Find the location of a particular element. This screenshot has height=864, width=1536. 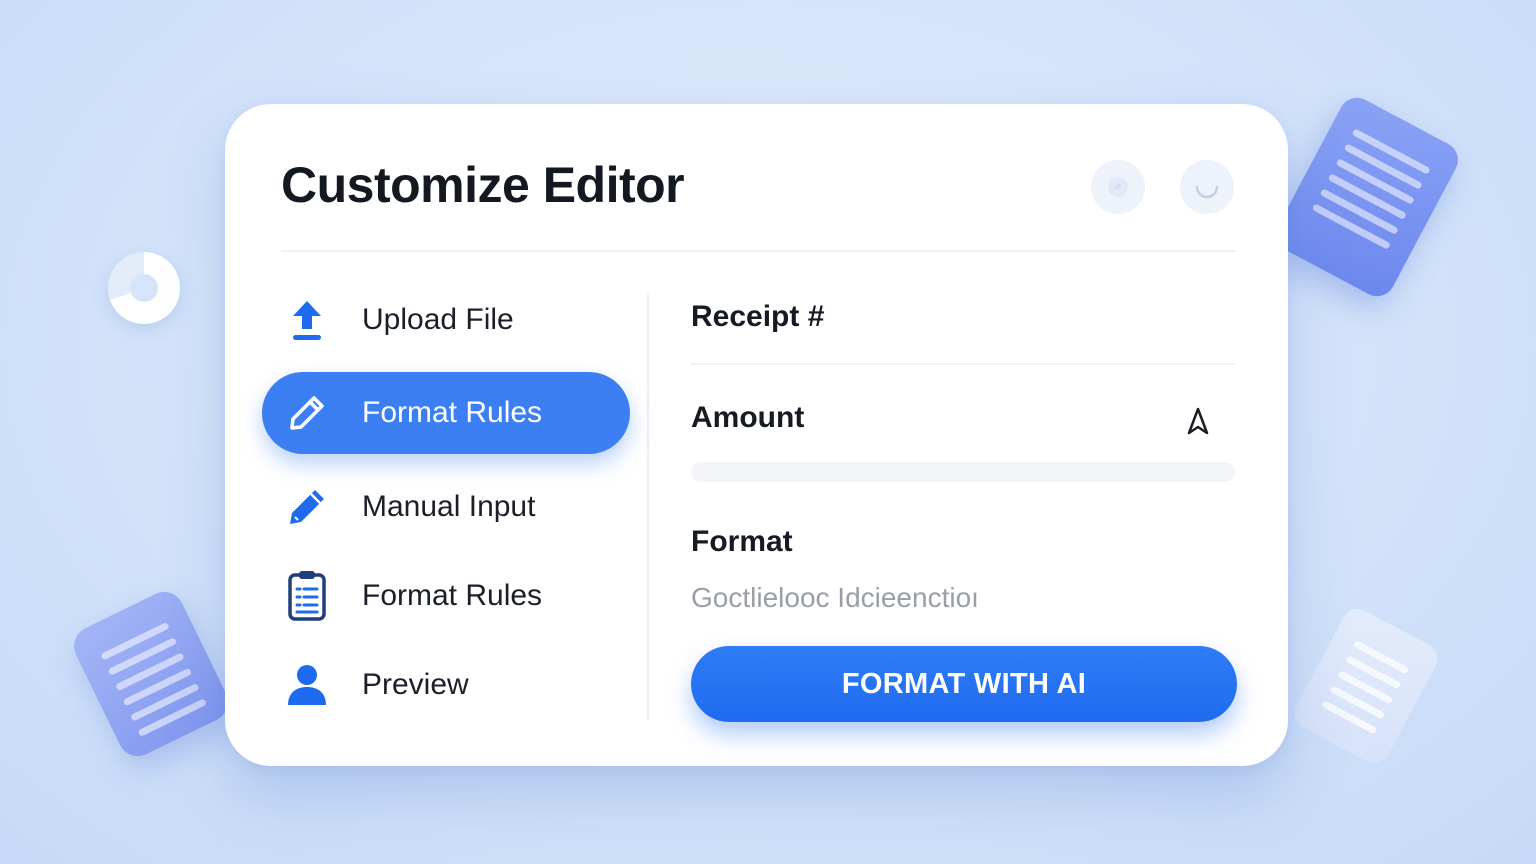

page-title: Customize Editor is located at coordinates (483, 185).